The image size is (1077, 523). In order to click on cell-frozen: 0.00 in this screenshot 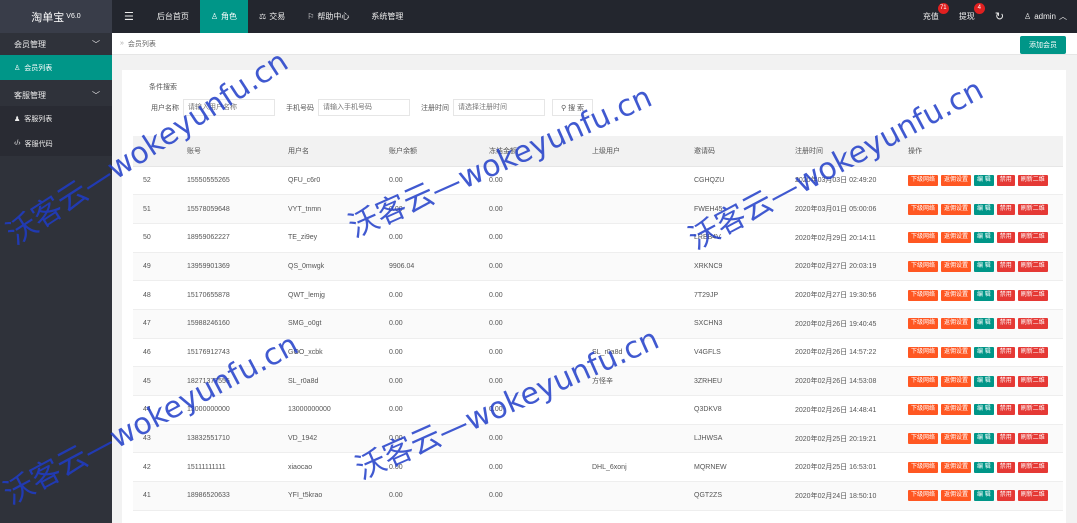, I will do `click(530, 496)`.